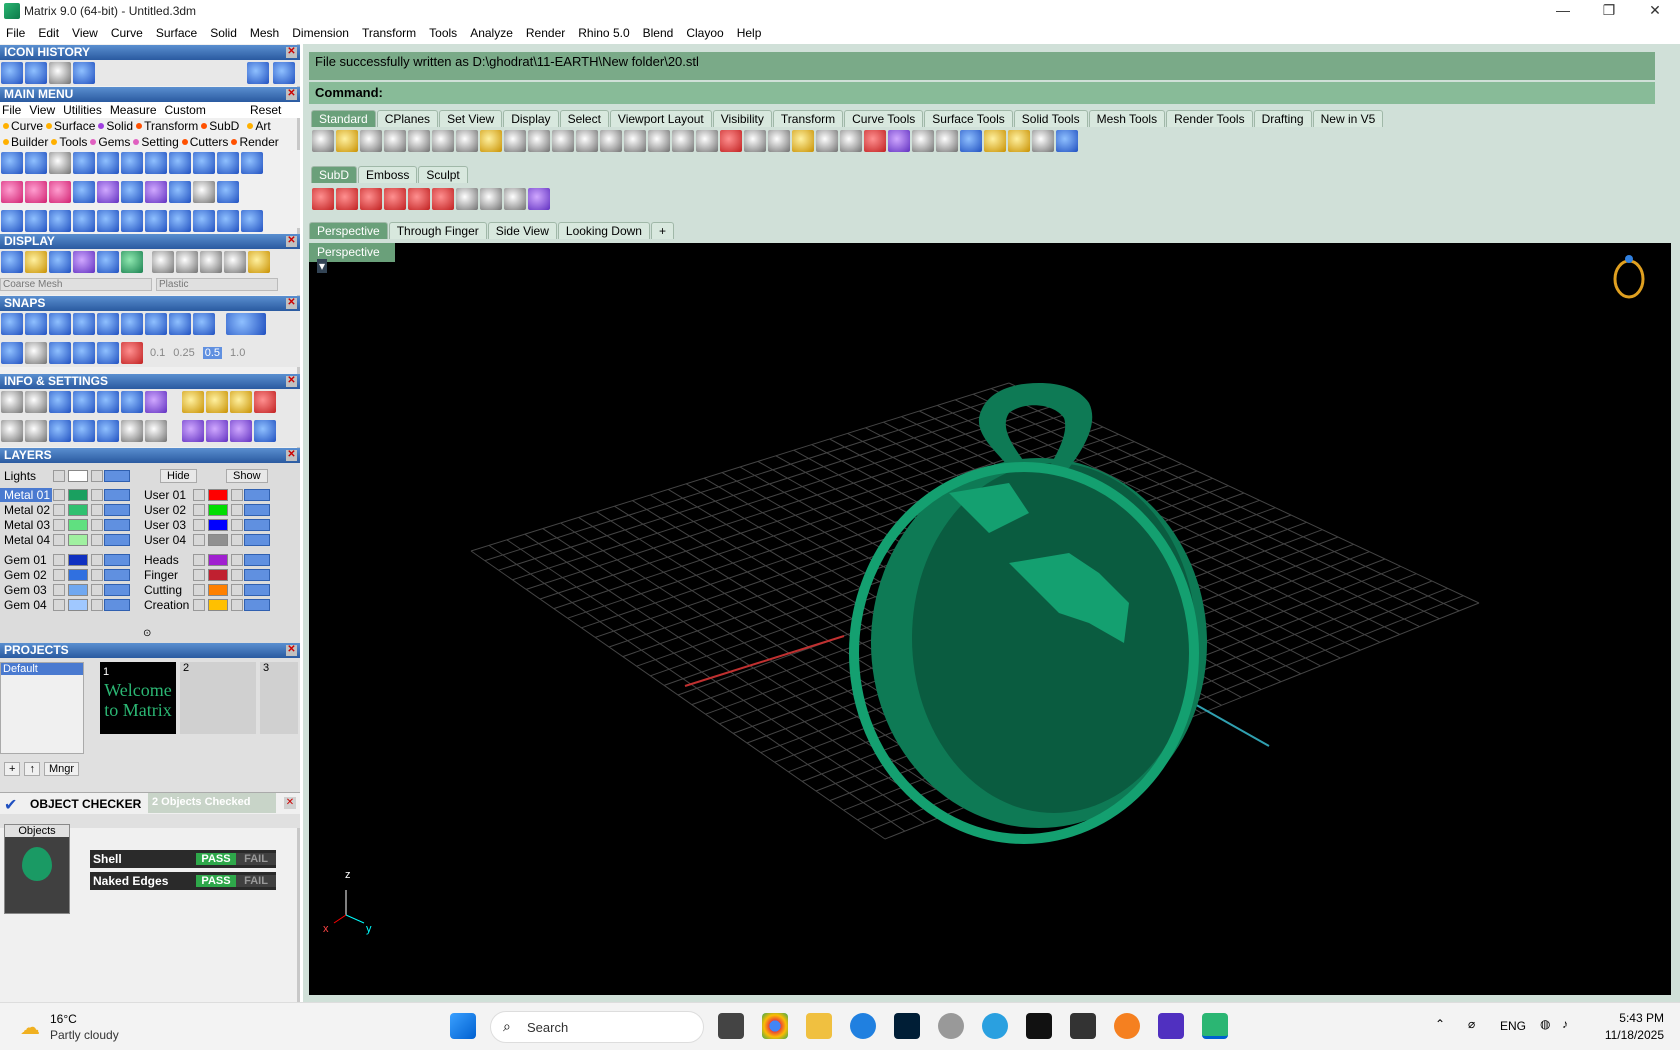 The image size is (1680, 1050). I want to click on mm-cutters: Cutters, so click(209, 142).